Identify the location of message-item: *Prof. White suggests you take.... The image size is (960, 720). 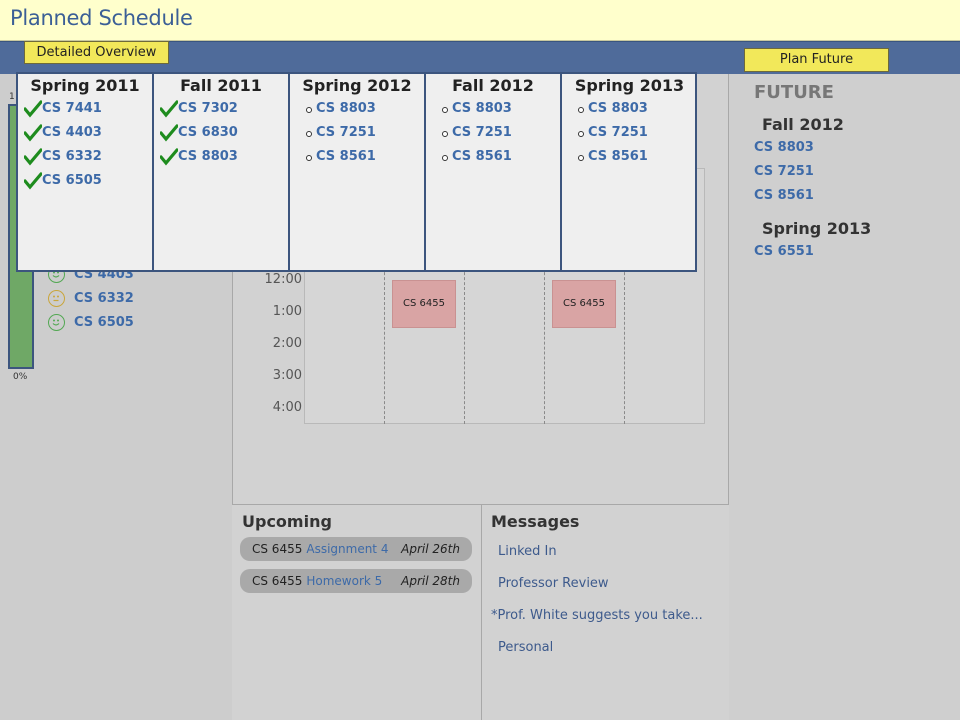
(597, 615).